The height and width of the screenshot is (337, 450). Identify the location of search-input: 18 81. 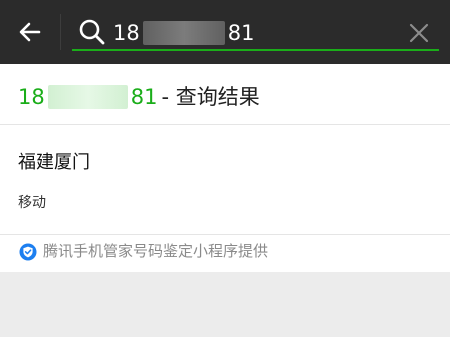
(183, 33).